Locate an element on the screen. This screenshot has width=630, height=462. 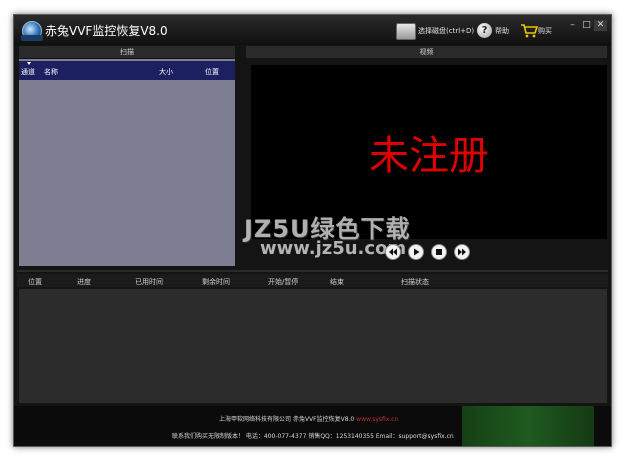
unregistered-overlay: 未注册 is located at coordinates (429, 156).